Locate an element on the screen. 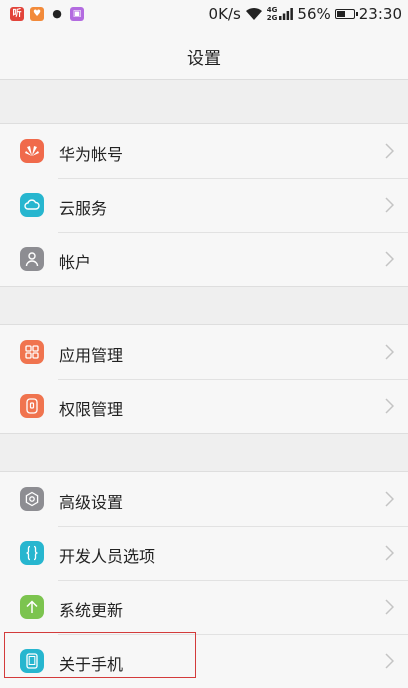 The height and width of the screenshot is (688, 408). network-type: 4G 2G is located at coordinates (272, 14).